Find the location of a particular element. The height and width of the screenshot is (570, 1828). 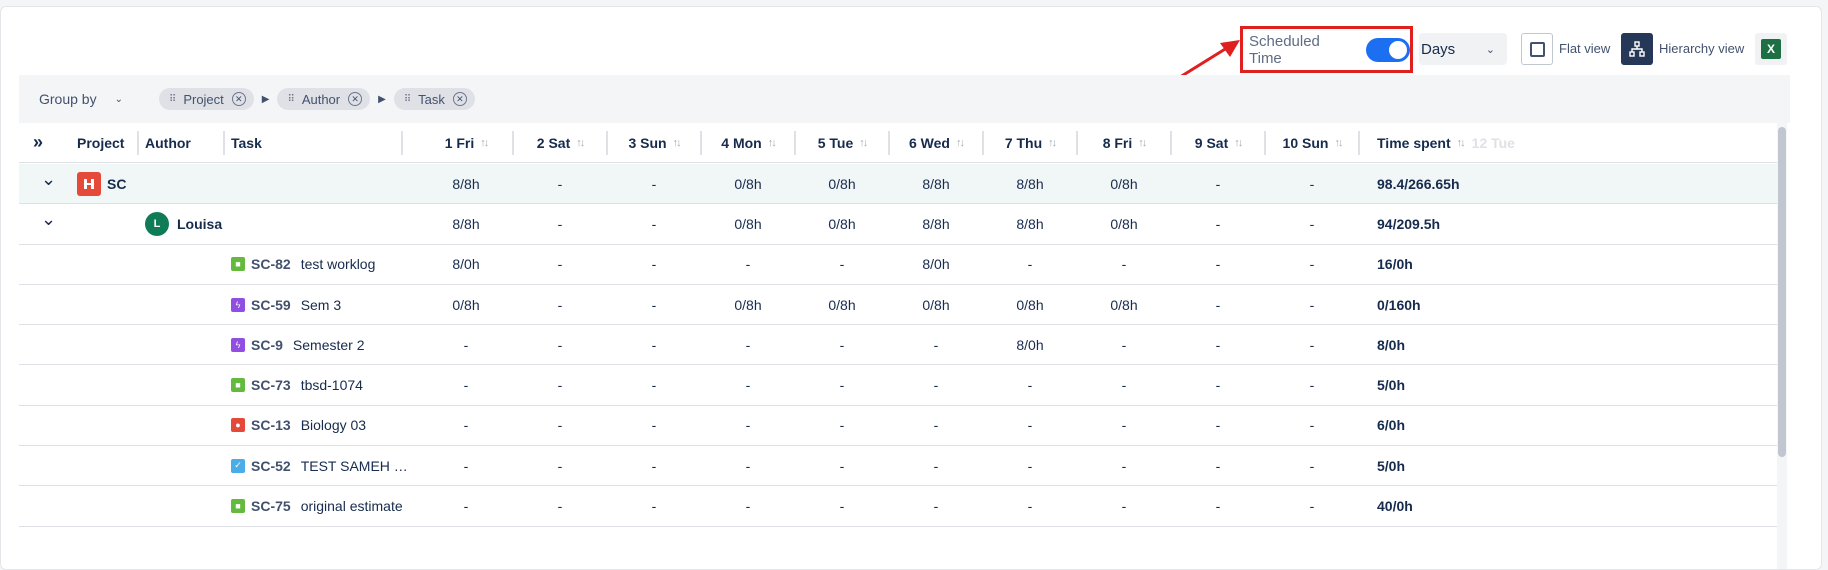

column-header-task: Task is located at coordinates (246, 142).